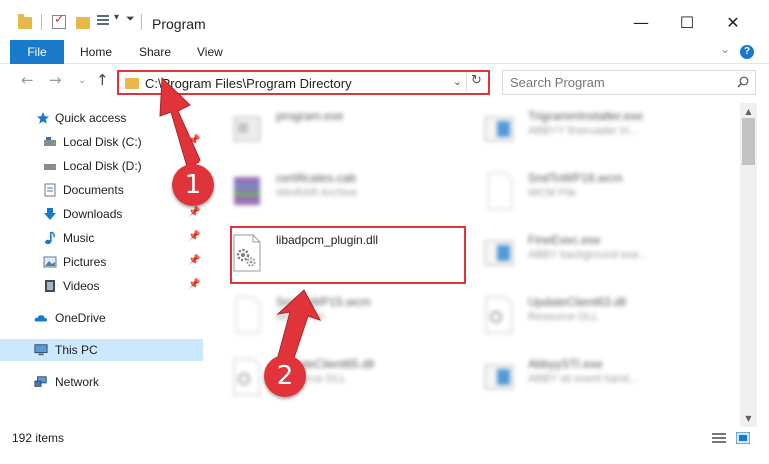 This screenshot has width=769, height=464. I want to click on music-note-icon, so click(50, 238).